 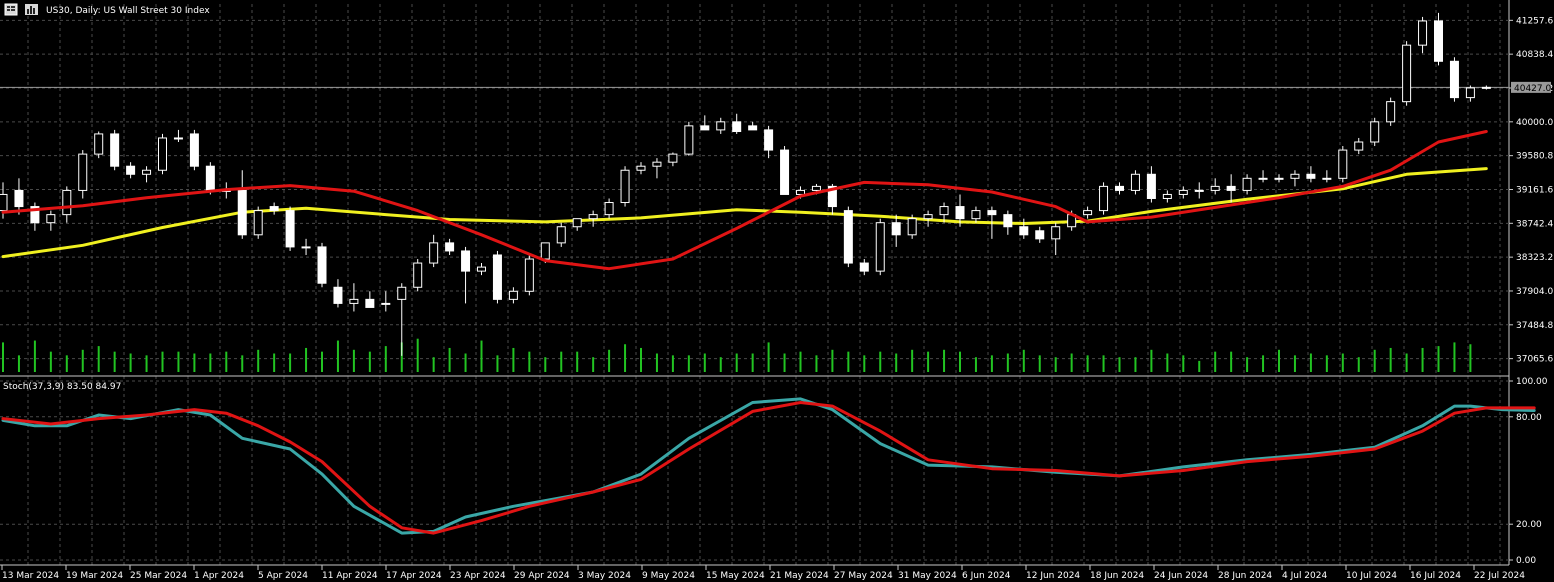 I want to click on chart-title: US30, Daily: US Wall Street 30 Index, so click(x=128, y=11).